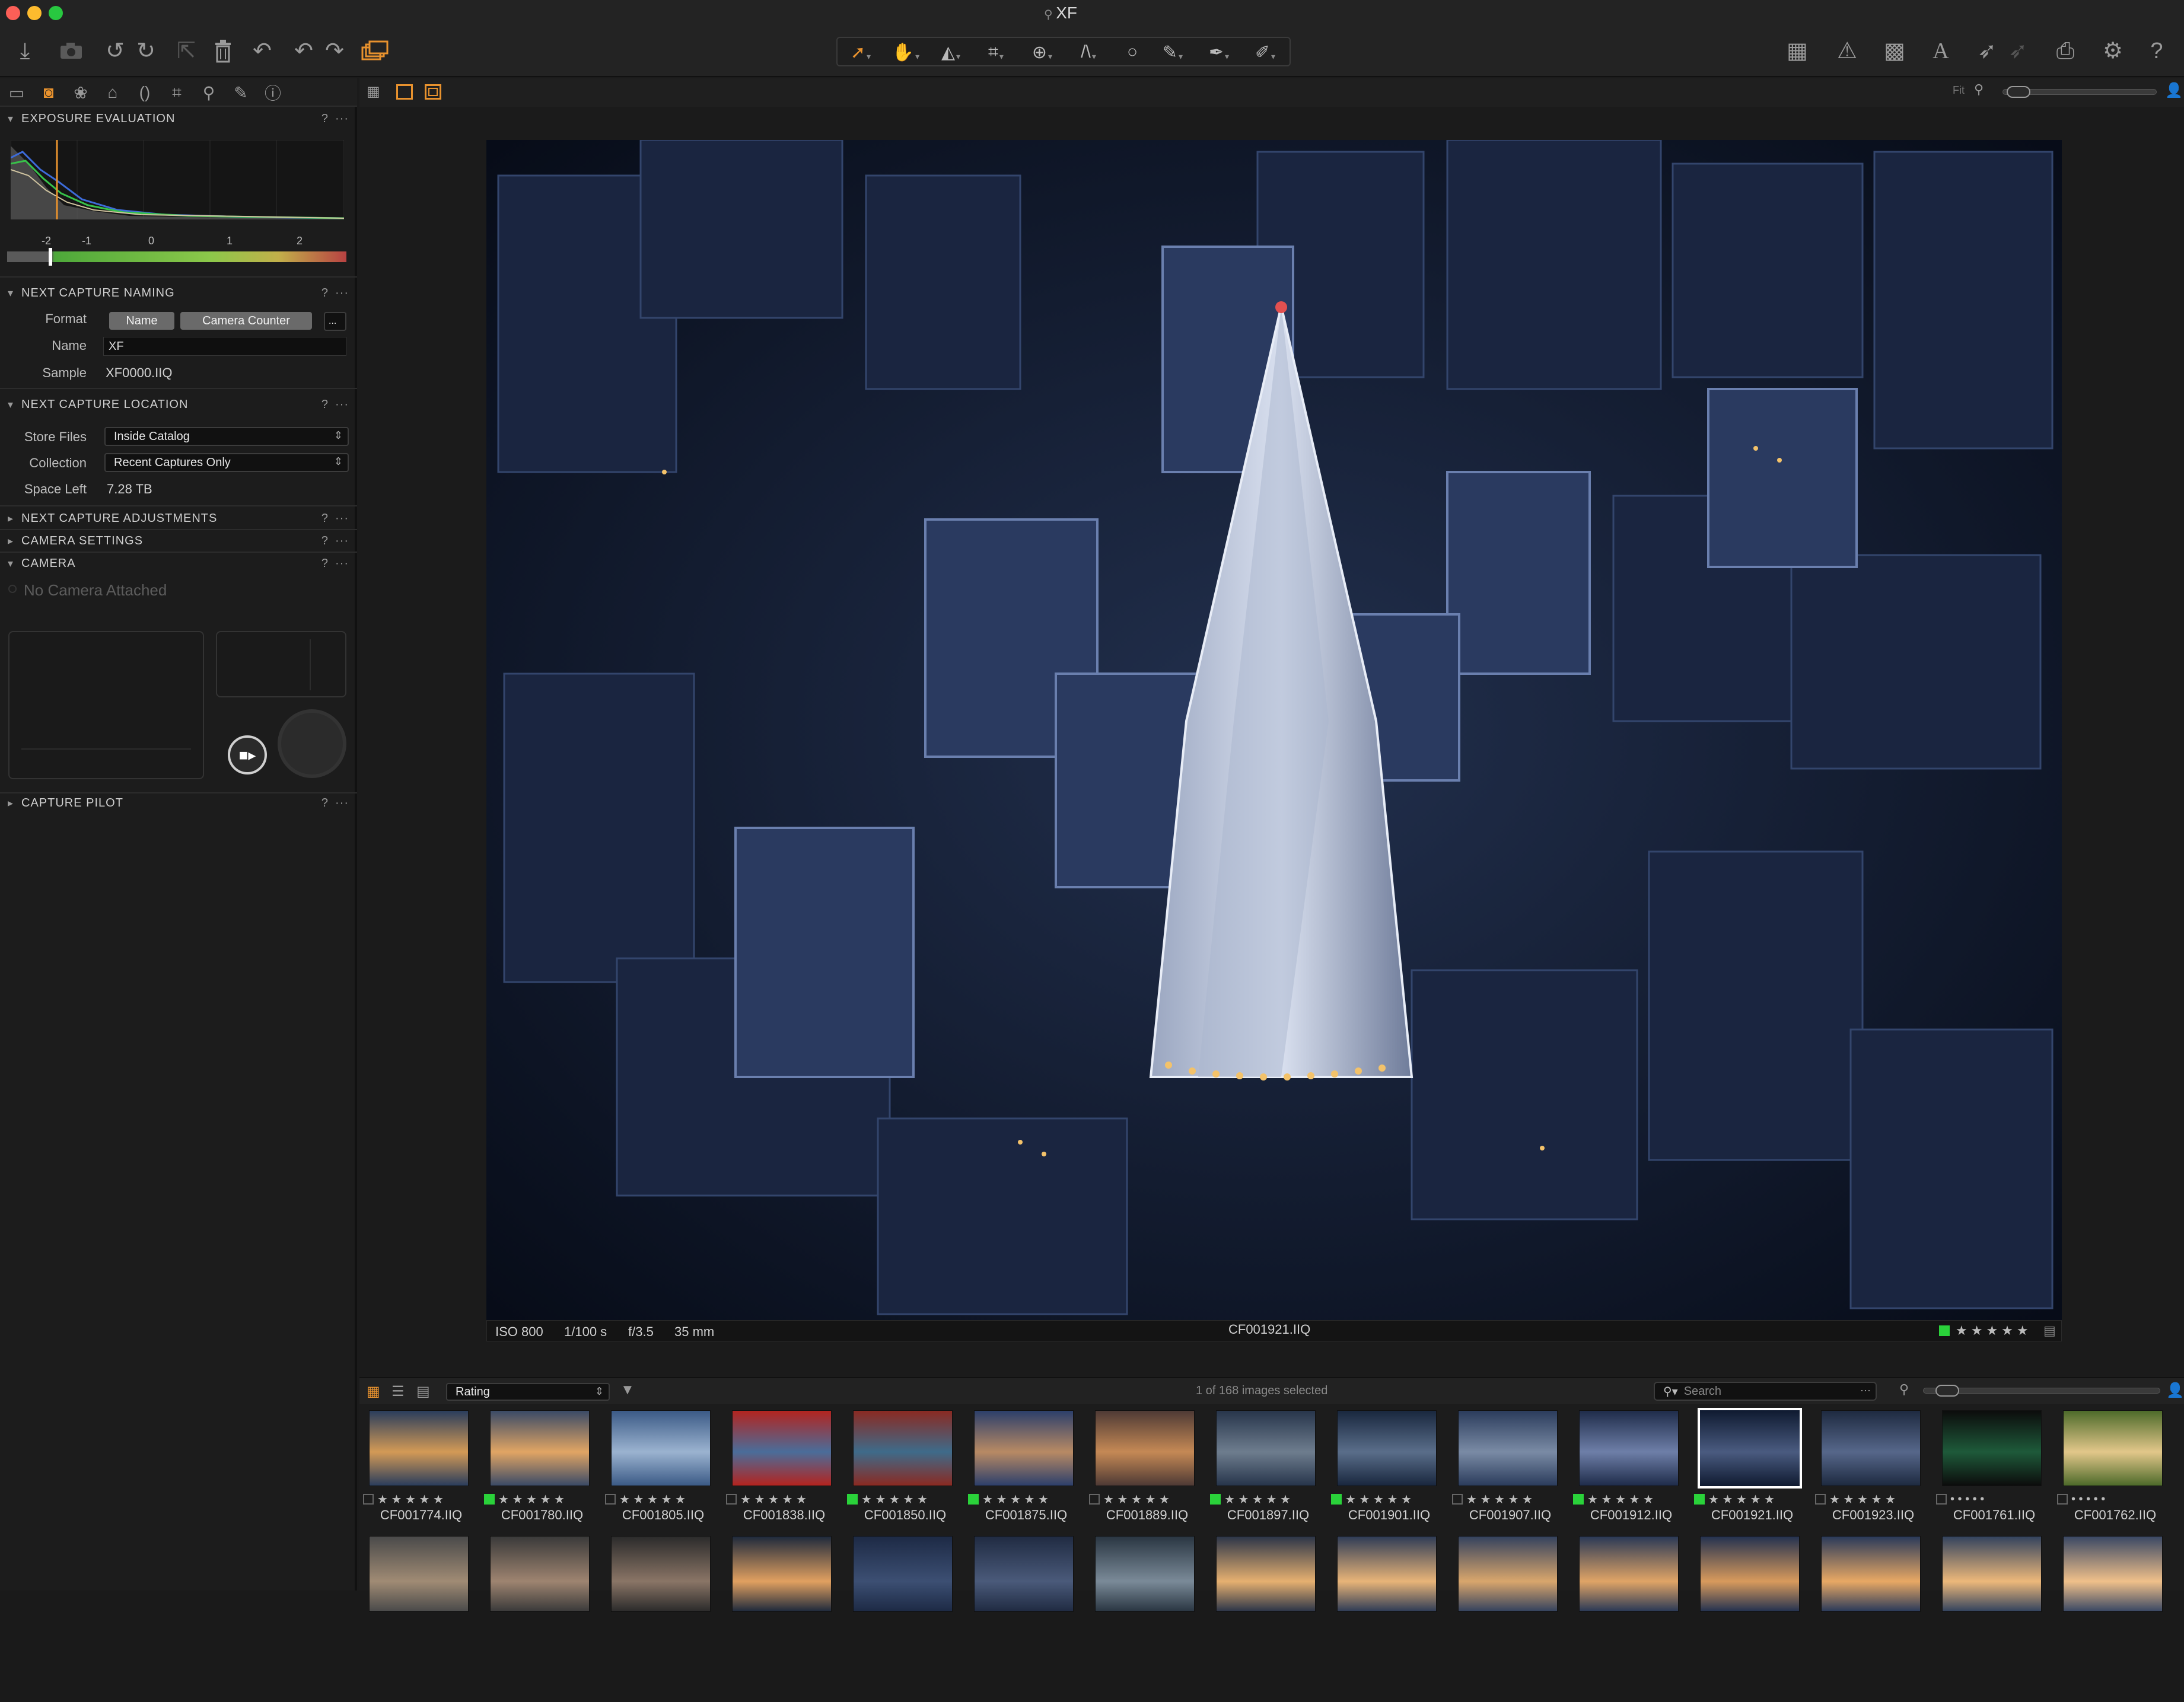 Image resolution: width=2184 pixels, height=1702 pixels. I want to click on star-rating: ★★★★★, so click(1994, 1330).